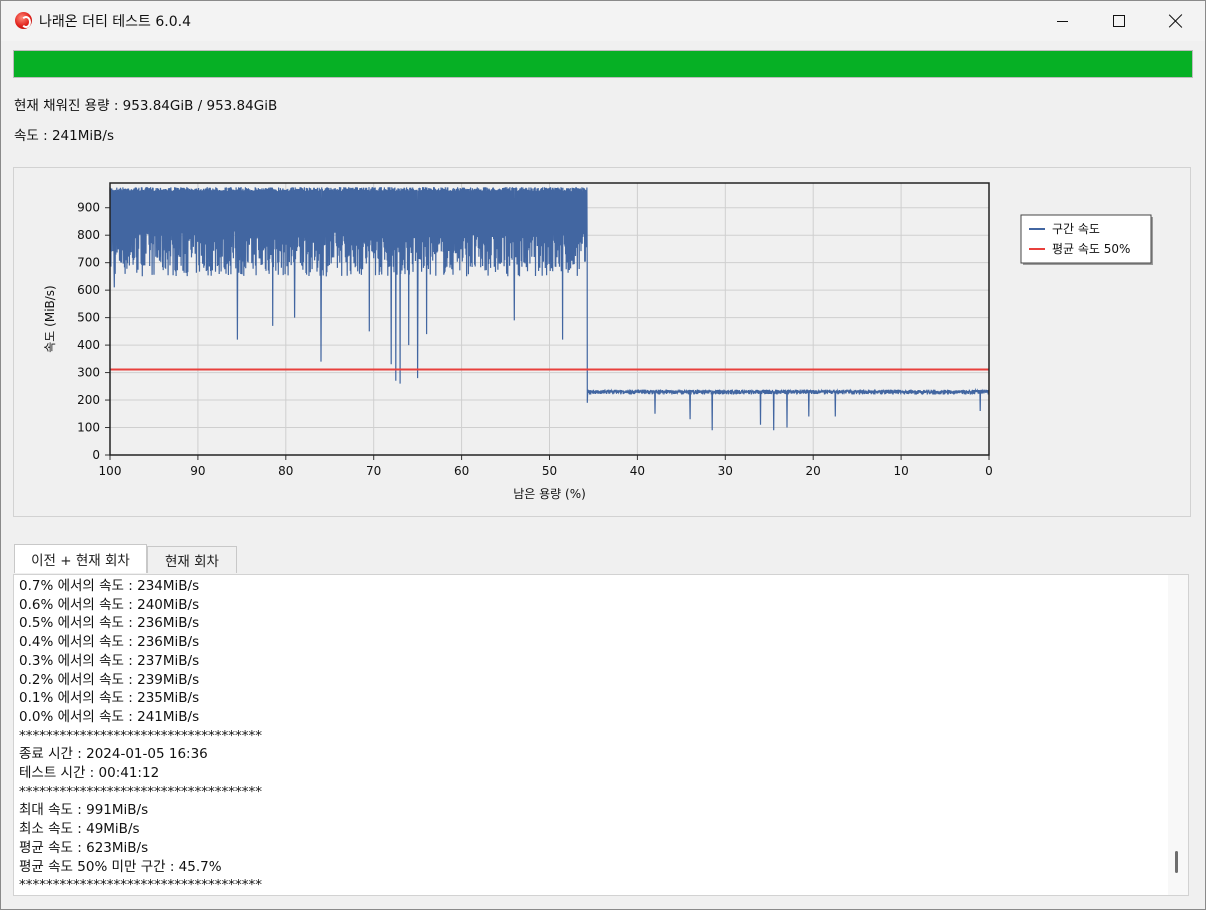  I want to click on y-tick-label: 400, so click(88, 345).